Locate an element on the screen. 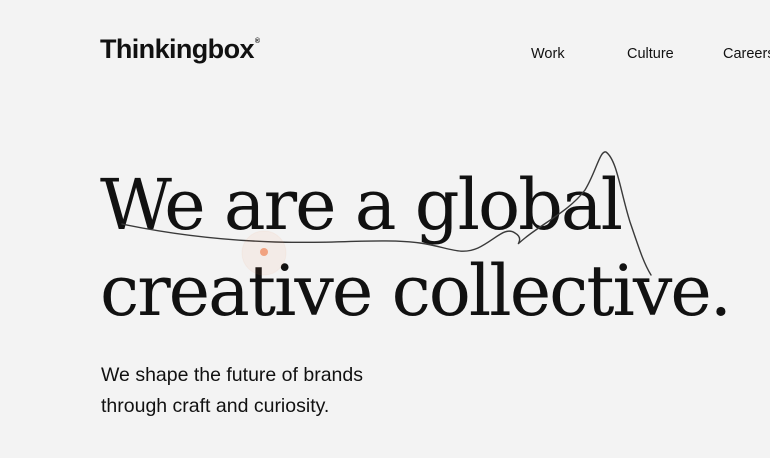  headline-line-2: creative collective. is located at coordinates (416, 291).